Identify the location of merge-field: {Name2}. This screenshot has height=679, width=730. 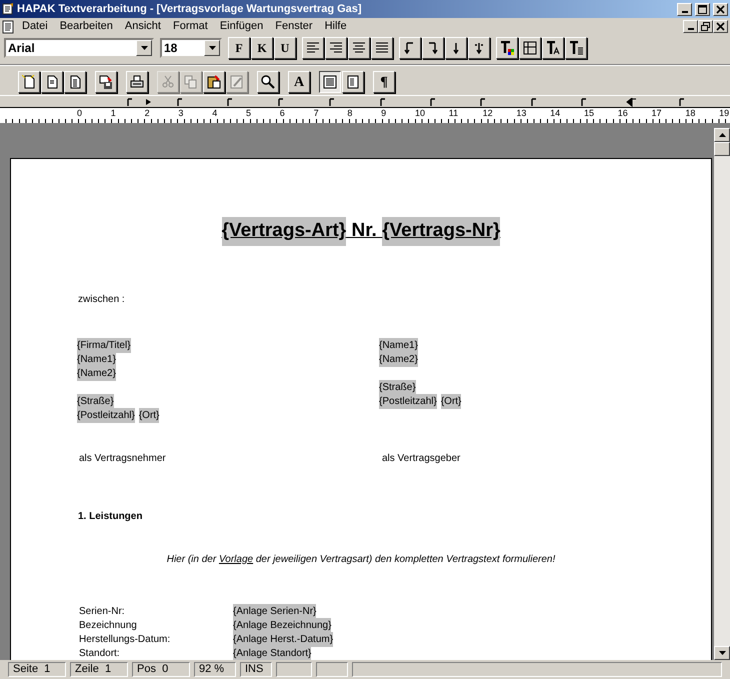
(96, 373).